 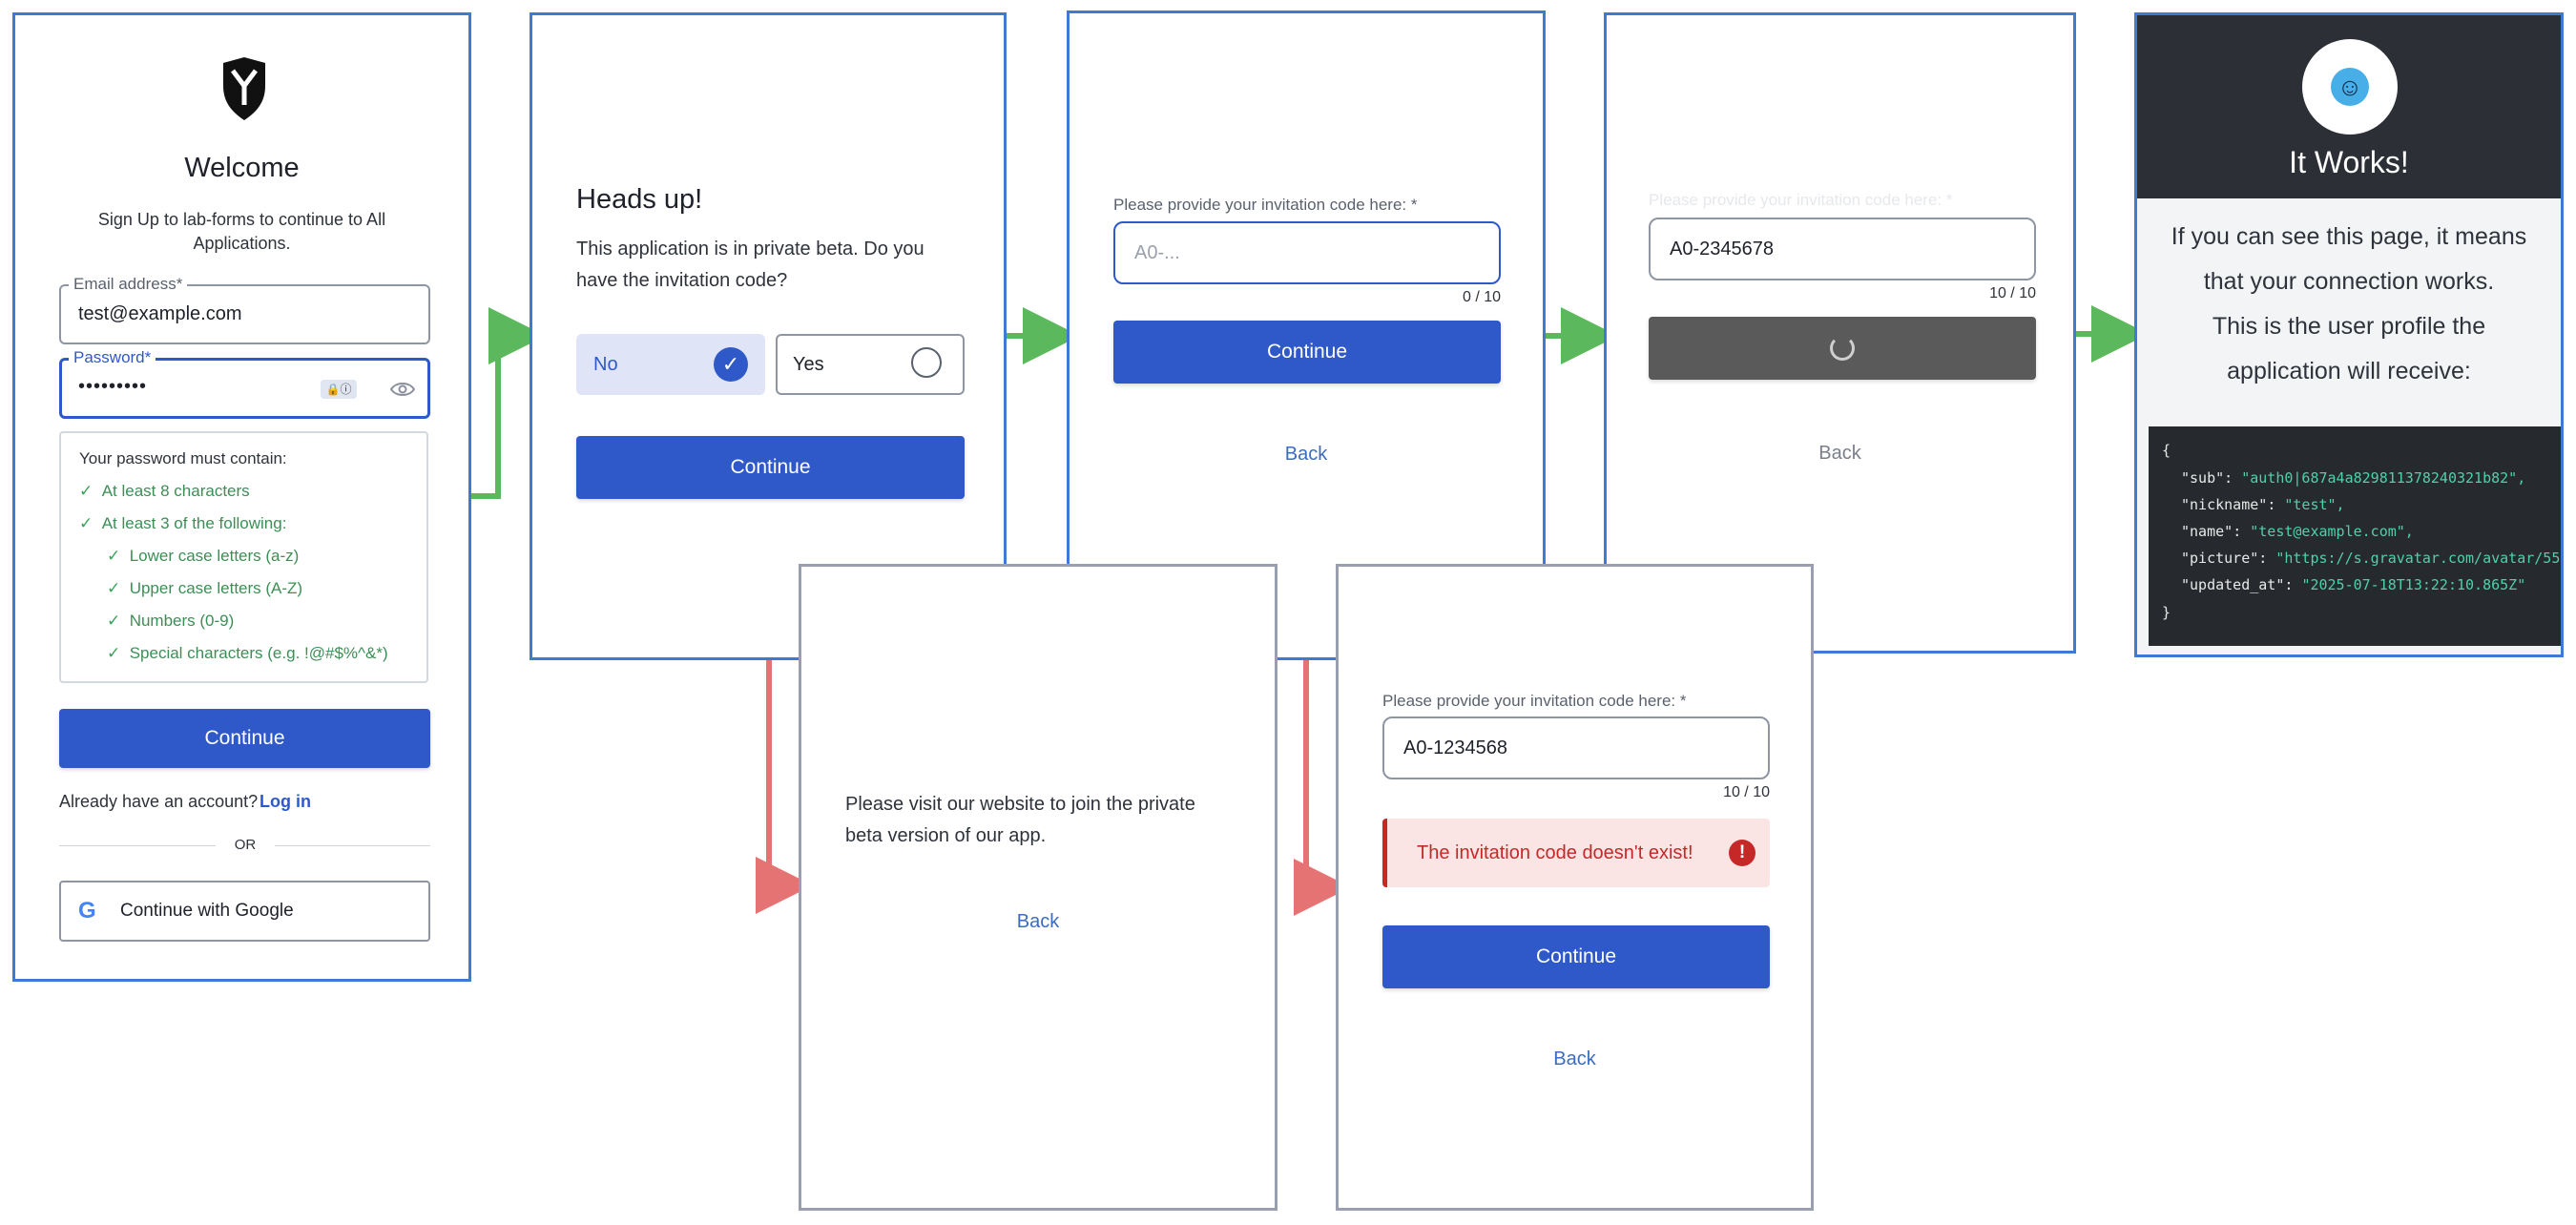 What do you see at coordinates (731, 364) in the screenshot?
I see `checkmark-circle-icon: ✓` at bounding box center [731, 364].